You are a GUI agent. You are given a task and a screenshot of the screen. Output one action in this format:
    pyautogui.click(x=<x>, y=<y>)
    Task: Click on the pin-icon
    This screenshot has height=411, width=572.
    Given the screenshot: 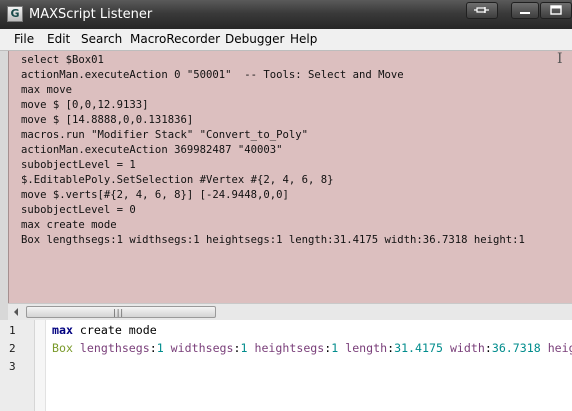 What is the action you would take?
    pyautogui.click(x=481, y=10)
    